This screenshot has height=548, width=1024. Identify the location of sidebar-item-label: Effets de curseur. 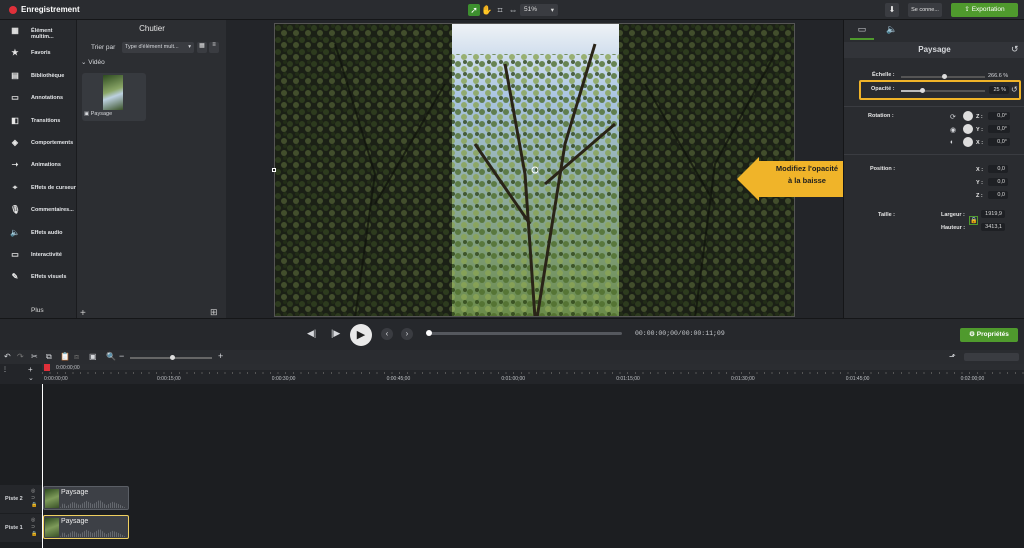
(53, 187).